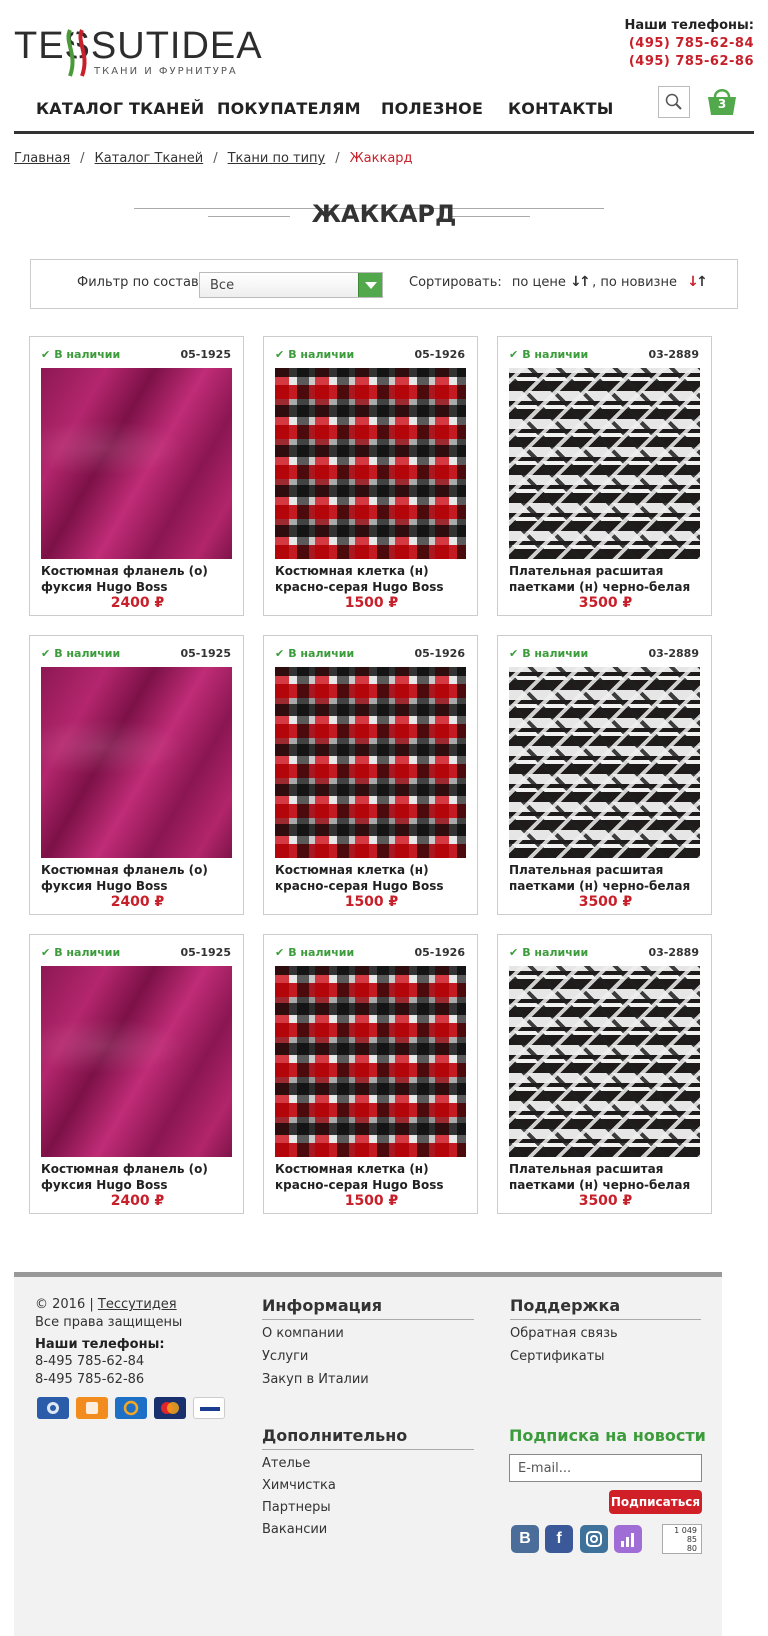 This screenshot has width=768, height=1636. I want to click on yandex-metrika-icon, so click(628, 1539).